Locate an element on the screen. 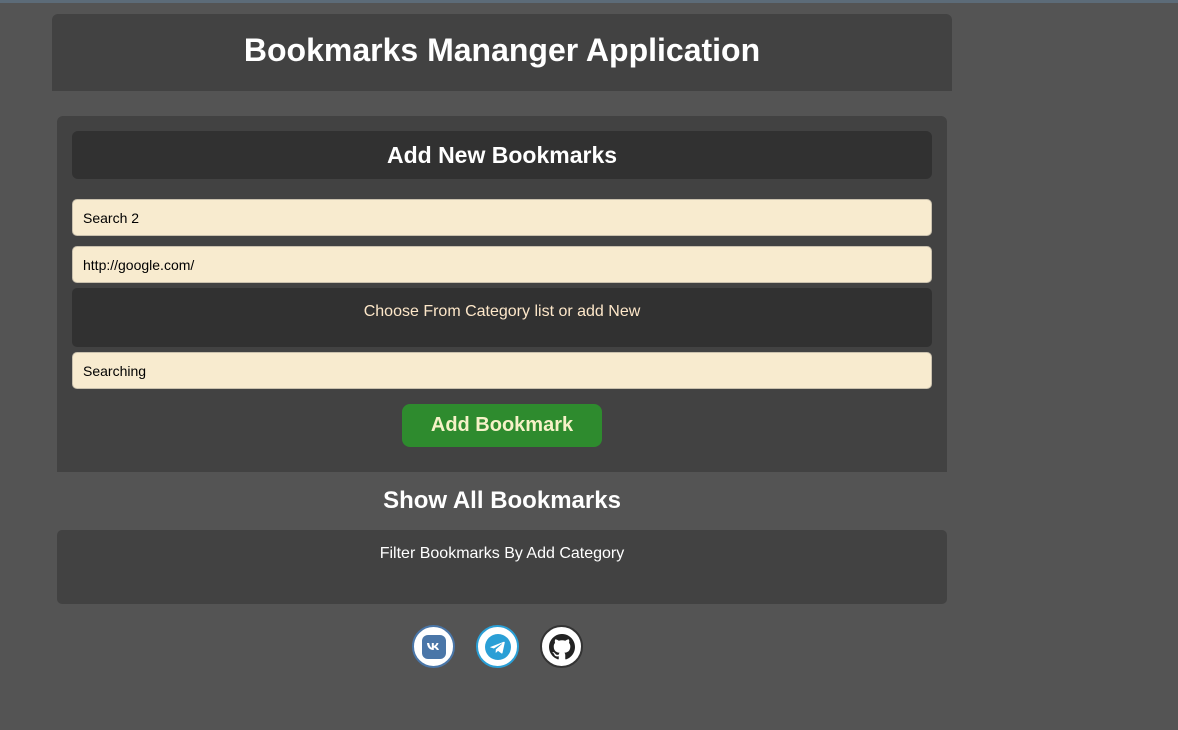  add-bookmark-button: Add Bookmark is located at coordinates (502, 425).